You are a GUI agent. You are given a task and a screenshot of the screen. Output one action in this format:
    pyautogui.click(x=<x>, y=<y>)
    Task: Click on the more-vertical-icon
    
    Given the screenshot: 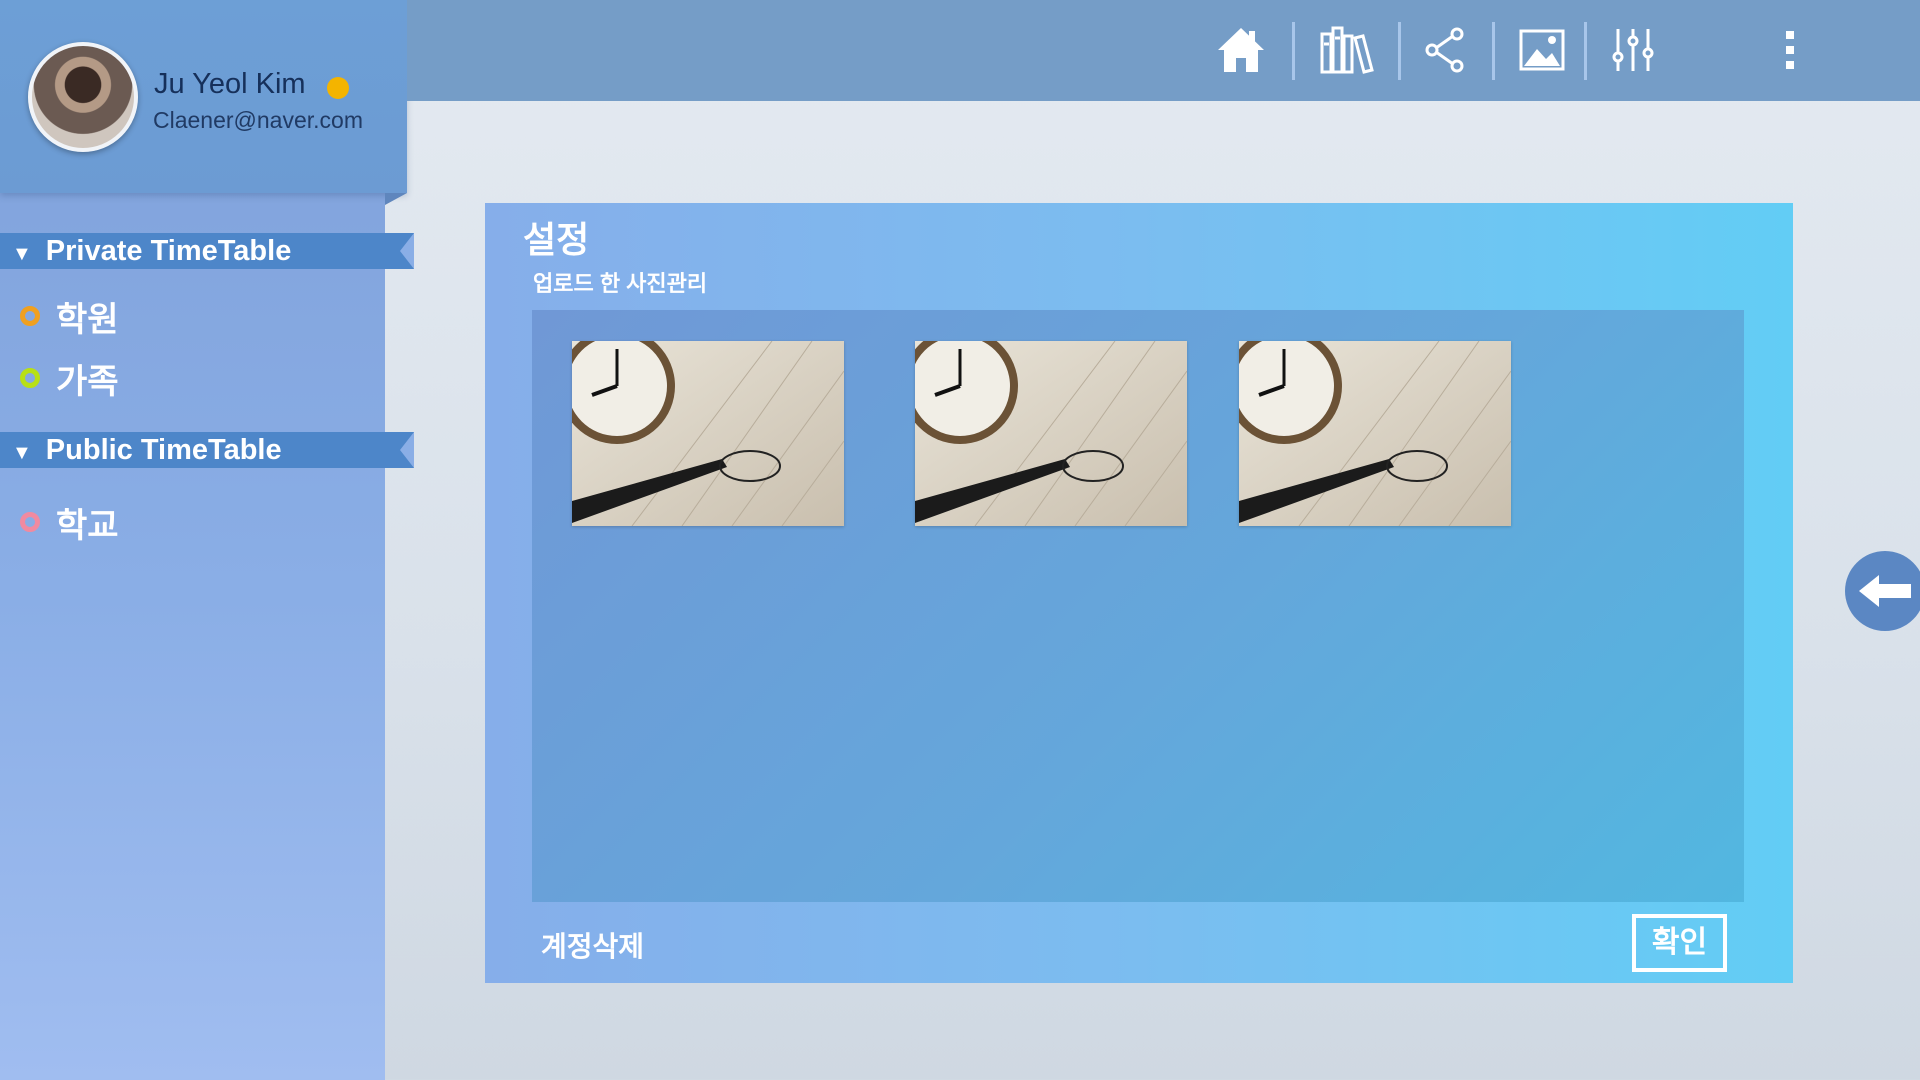 What is the action you would take?
    pyautogui.click(x=1790, y=50)
    